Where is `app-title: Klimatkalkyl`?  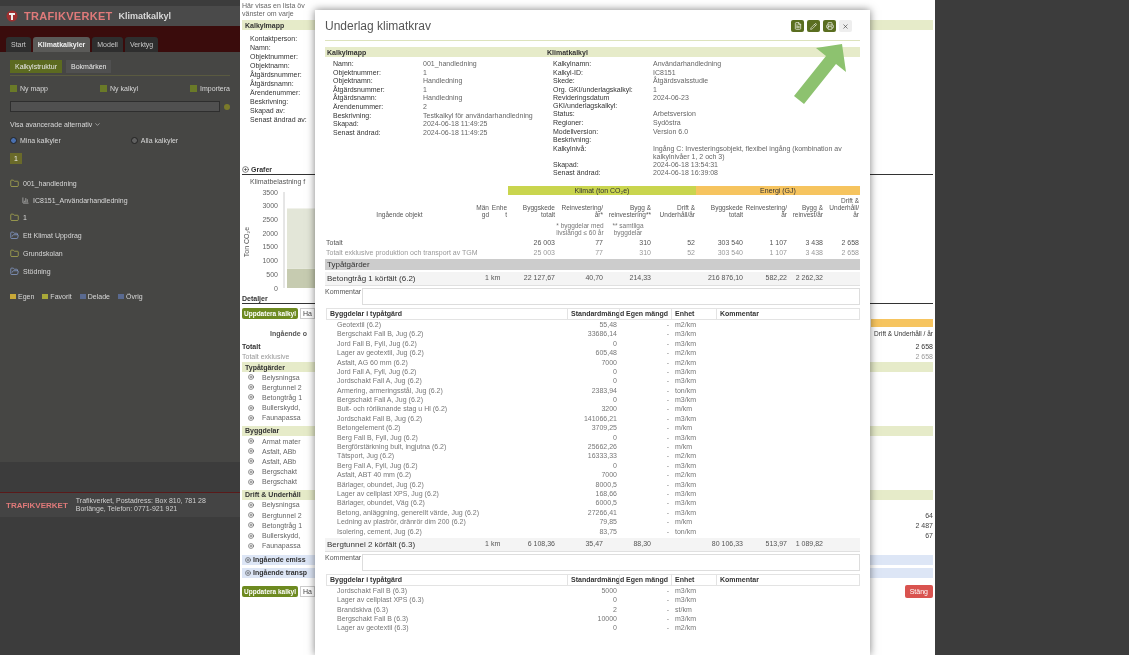
app-title: Klimatkalkyl is located at coordinates (145, 16).